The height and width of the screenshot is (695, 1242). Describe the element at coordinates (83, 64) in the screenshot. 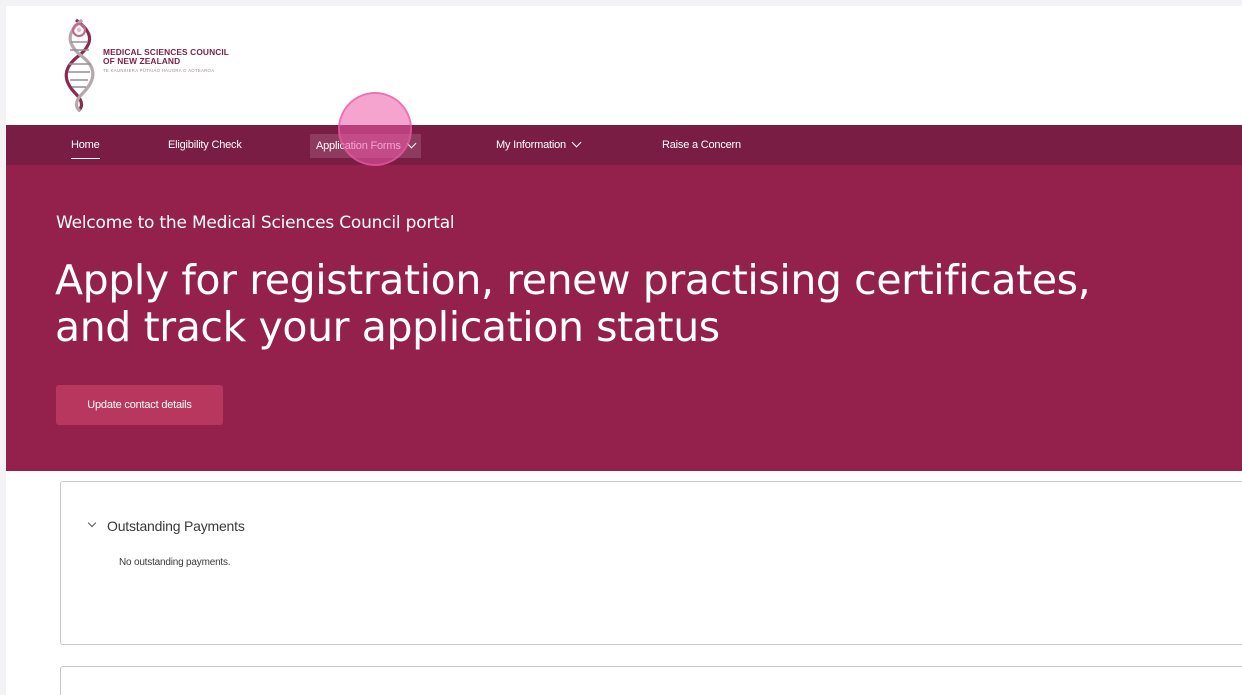

I see `dna-helix-icon` at that location.